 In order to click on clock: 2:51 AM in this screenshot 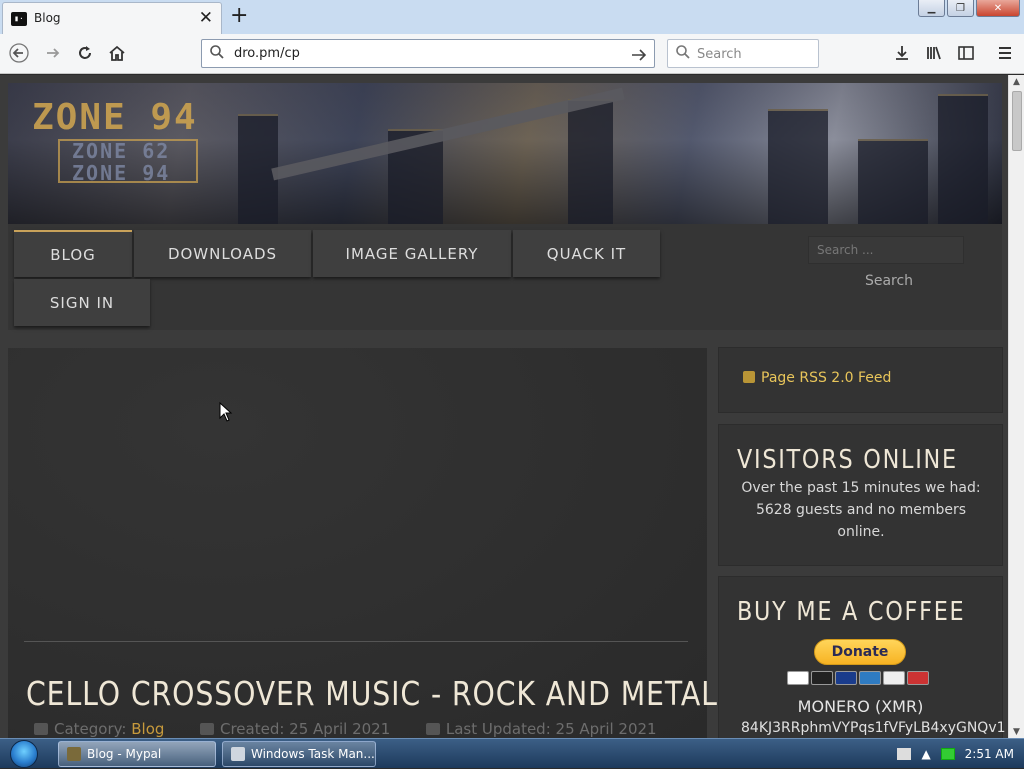, I will do `click(989, 754)`.